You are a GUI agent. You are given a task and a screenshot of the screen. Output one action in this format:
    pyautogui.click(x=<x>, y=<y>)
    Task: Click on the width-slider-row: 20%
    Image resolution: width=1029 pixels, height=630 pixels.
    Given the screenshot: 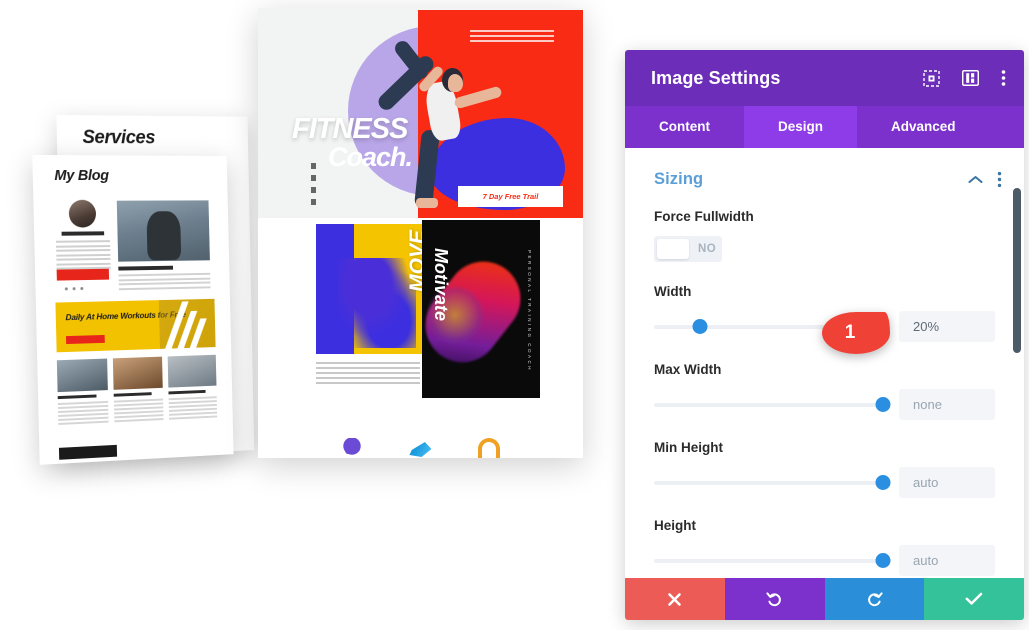 What is the action you would take?
    pyautogui.click(x=824, y=326)
    